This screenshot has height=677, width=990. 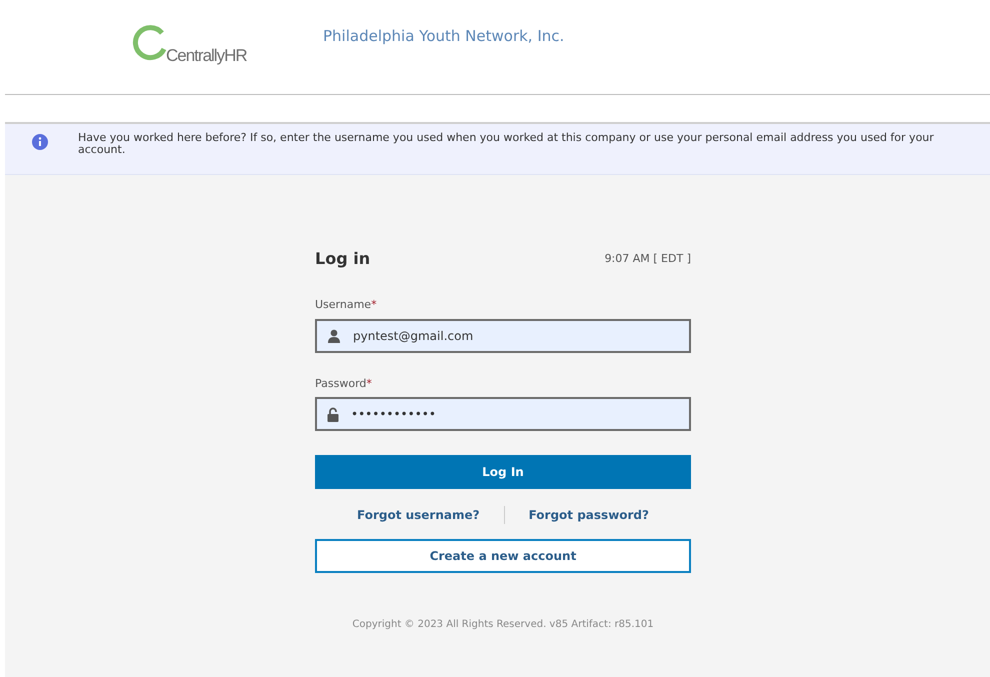 I want to click on password-field: ••••••••••••, so click(x=503, y=414).